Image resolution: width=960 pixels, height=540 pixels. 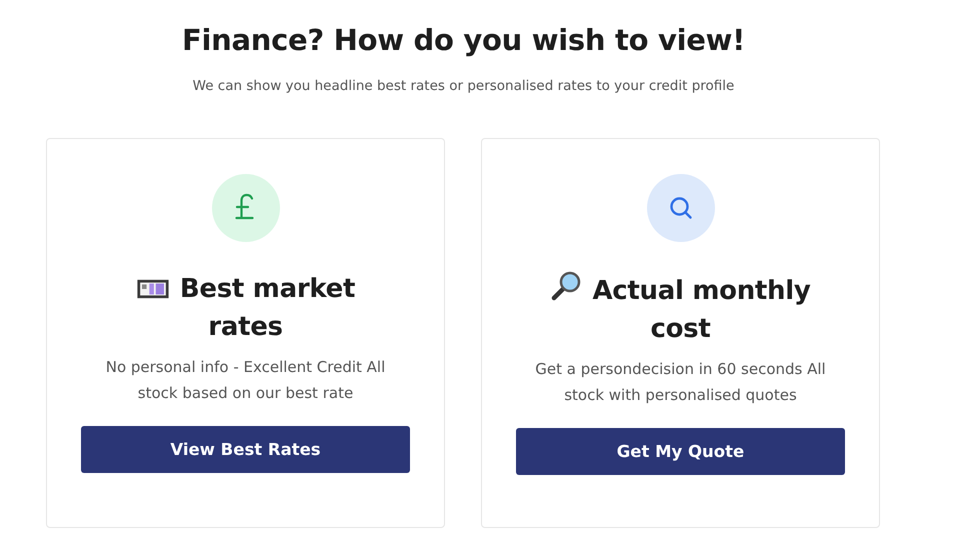 I want to click on search-icon, so click(x=680, y=208).